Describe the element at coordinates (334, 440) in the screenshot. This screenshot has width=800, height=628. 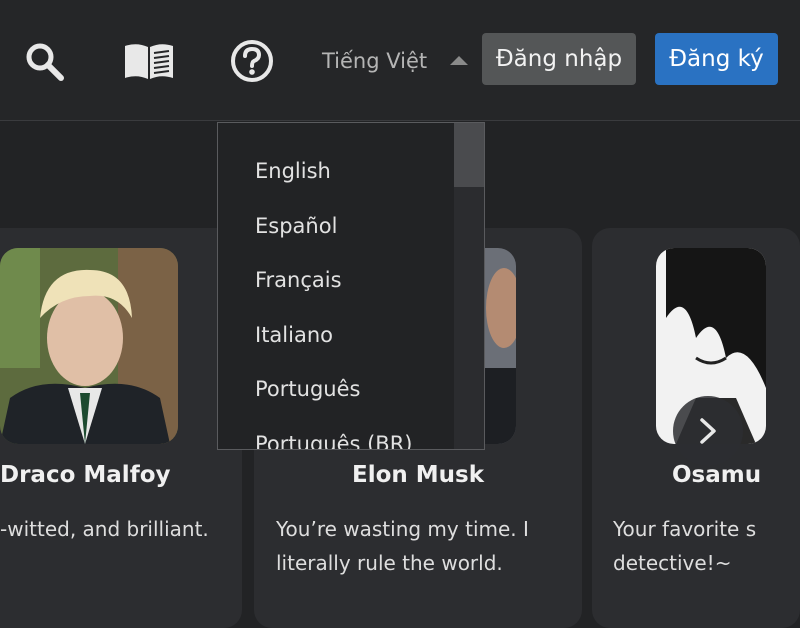
I see `language-option-portugues-br: Português (BR)` at that location.